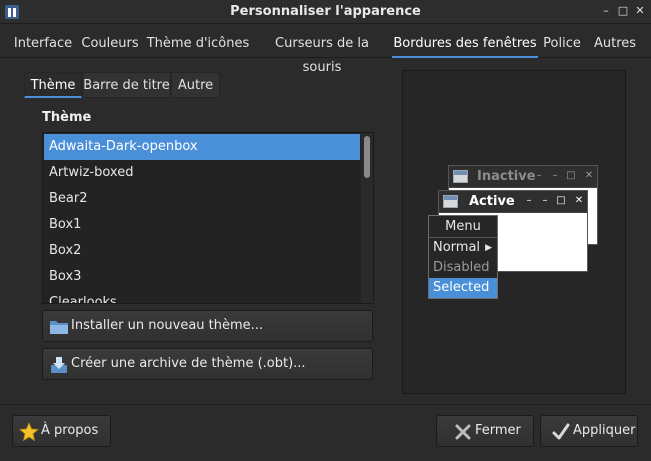 This screenshot has height=461, width=651. Describe the element at coordinates (367, 218) in the screenshot. I see `theme-list-scrollbar` at that location.